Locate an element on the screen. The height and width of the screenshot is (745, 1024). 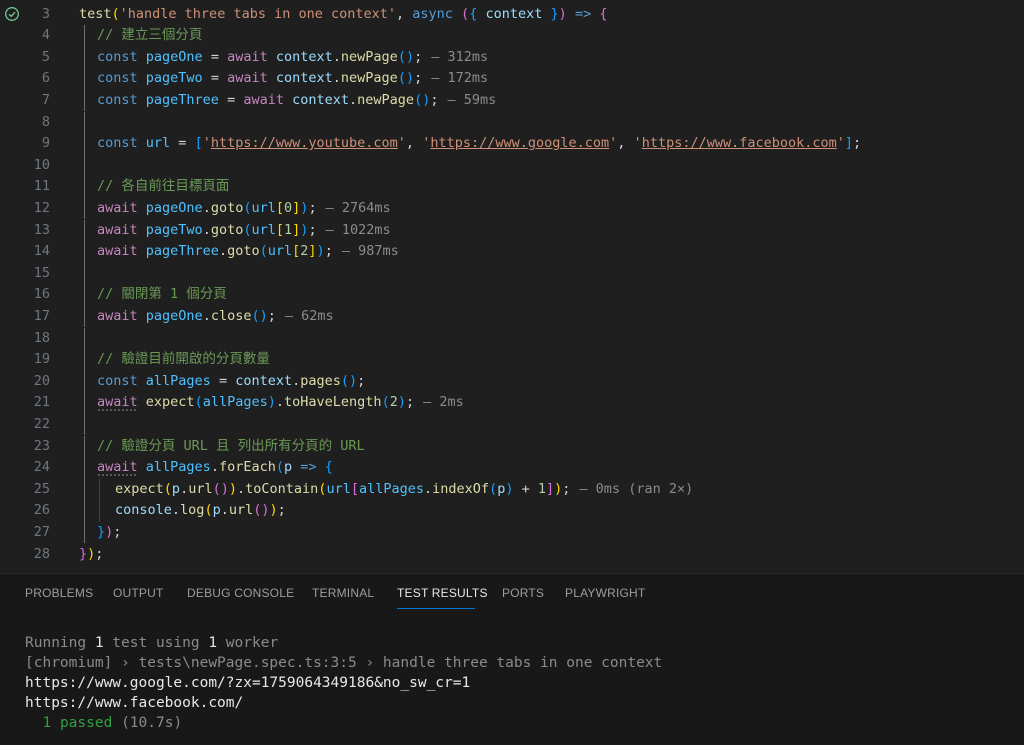
code-text: console.log(p.url()); is located at coordinates (200, 511).